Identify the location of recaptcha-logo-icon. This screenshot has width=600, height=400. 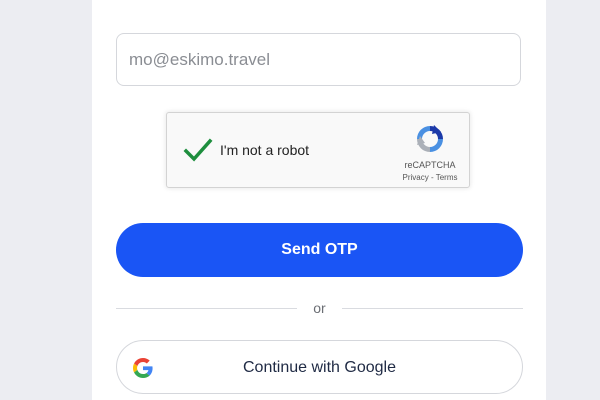
(430, 138).